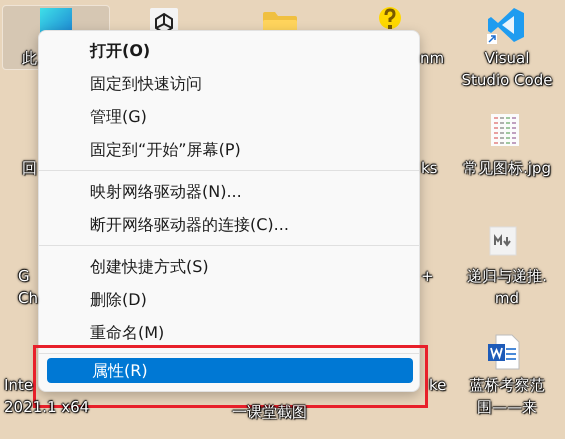  Describe the element at coordinates (503, 241) in the screenshot. I see `markdown-file-icon` at that location.